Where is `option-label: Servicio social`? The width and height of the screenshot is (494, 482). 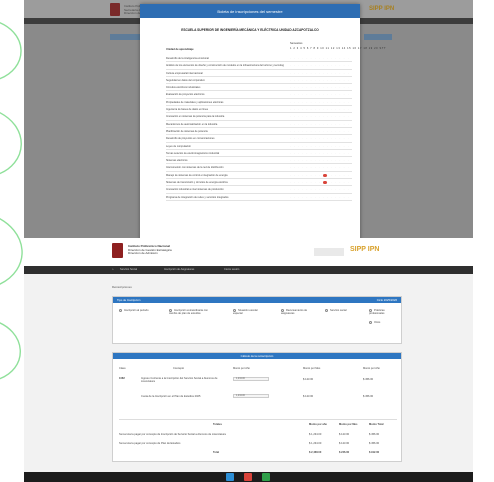 option-label: Servicio social is located at coordinates (338, 310).